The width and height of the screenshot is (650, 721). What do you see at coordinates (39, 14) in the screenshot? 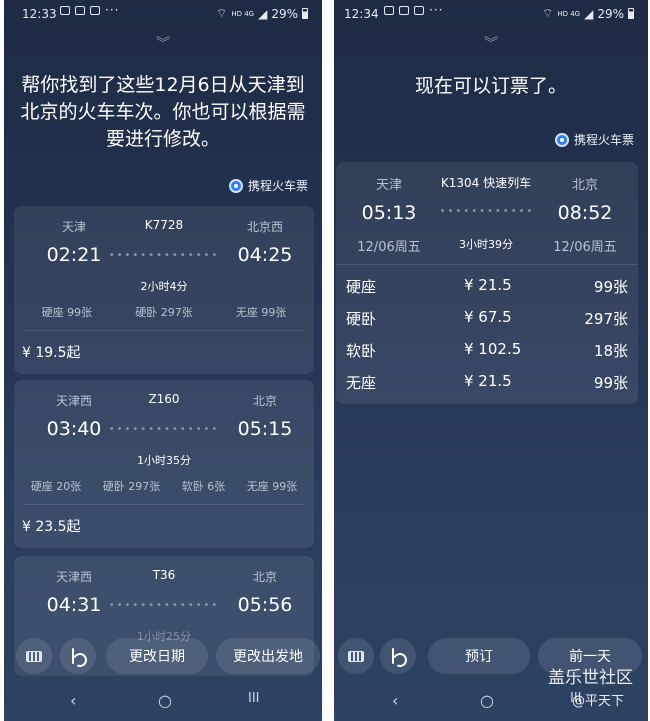
I see `clock: 12:33` at bounding box center [39, 14].